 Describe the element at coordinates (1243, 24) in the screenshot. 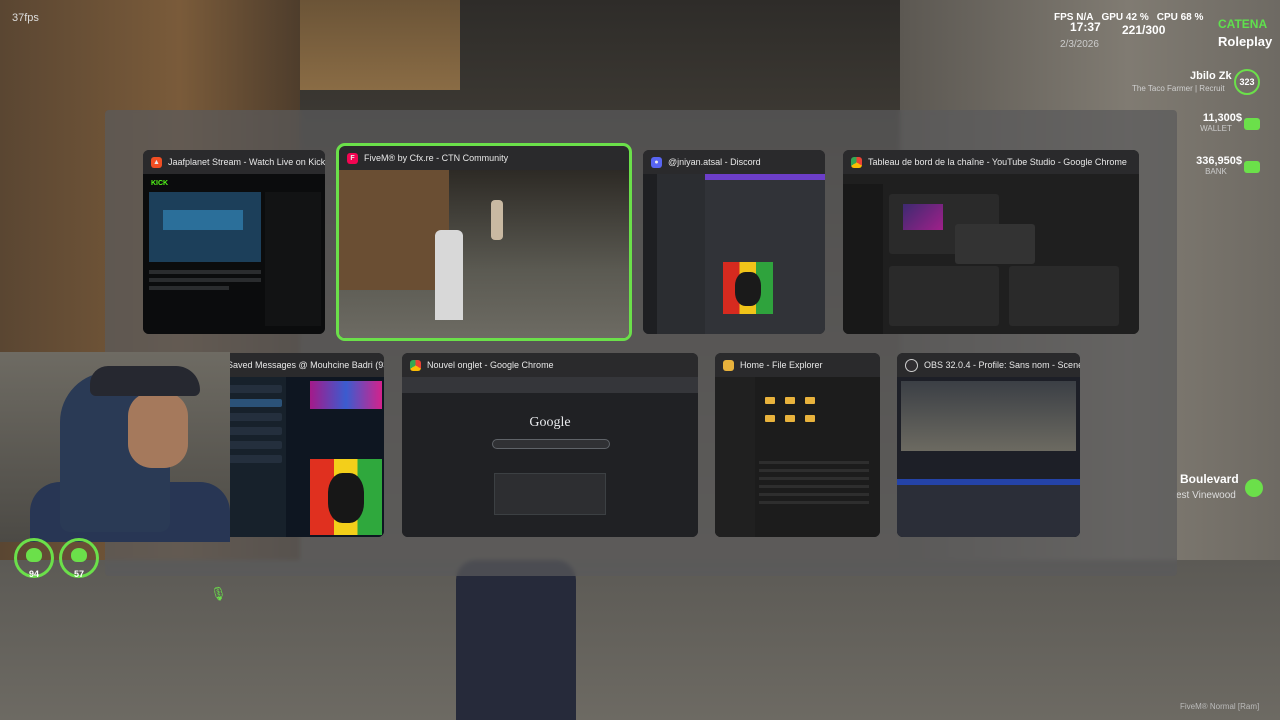

I see `server-logo: CATENA` at that location.